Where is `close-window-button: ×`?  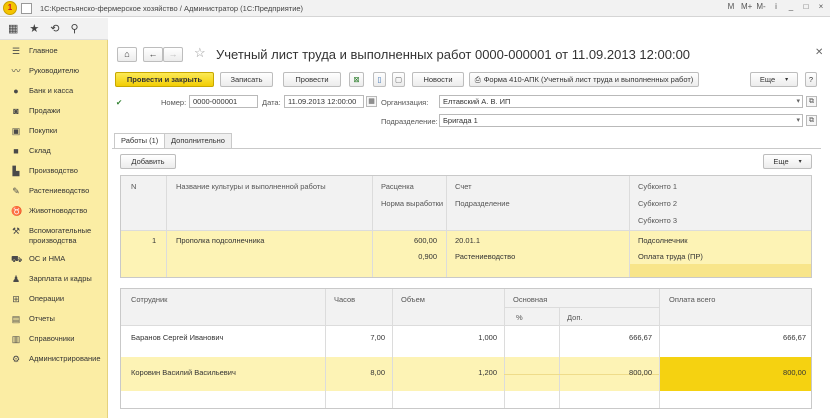 close-window-button: × is located at coordinates (821, 6).